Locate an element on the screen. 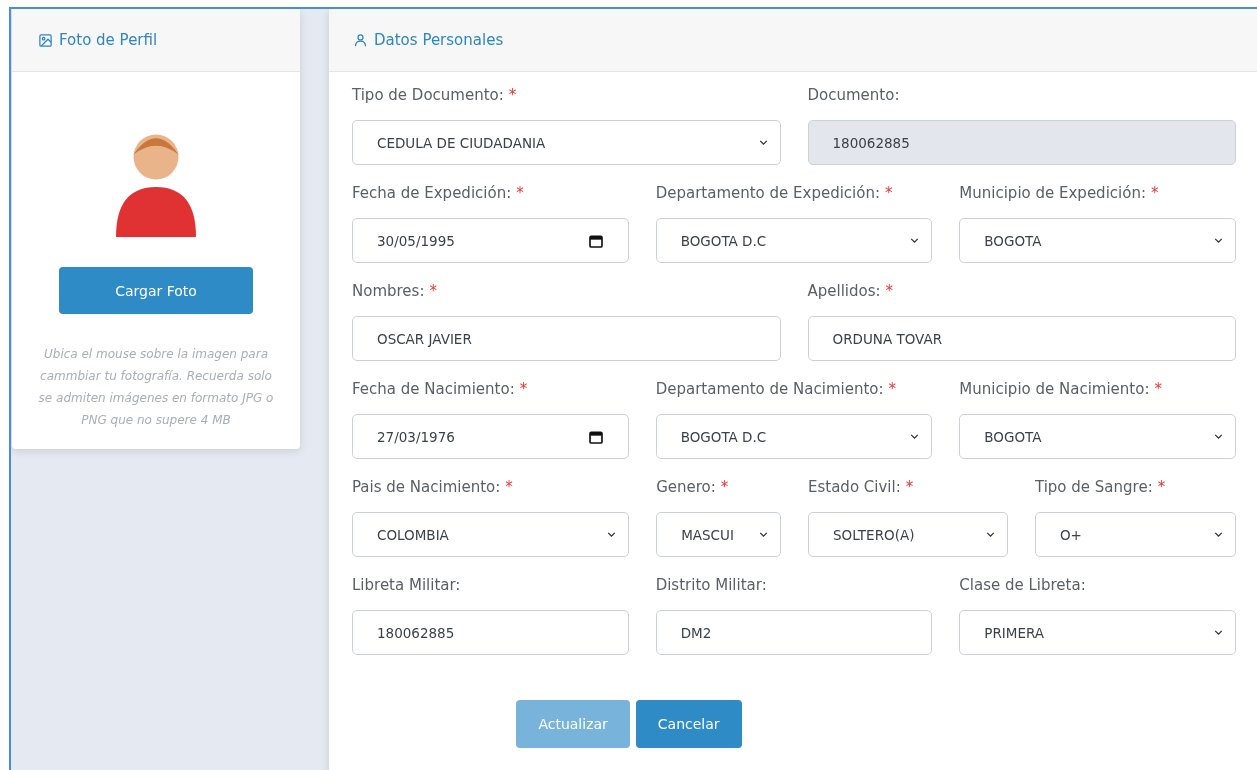 This screenshot has height=770, width=1257. dropdown: COLOMBIA is located at coordinates (491, 534).